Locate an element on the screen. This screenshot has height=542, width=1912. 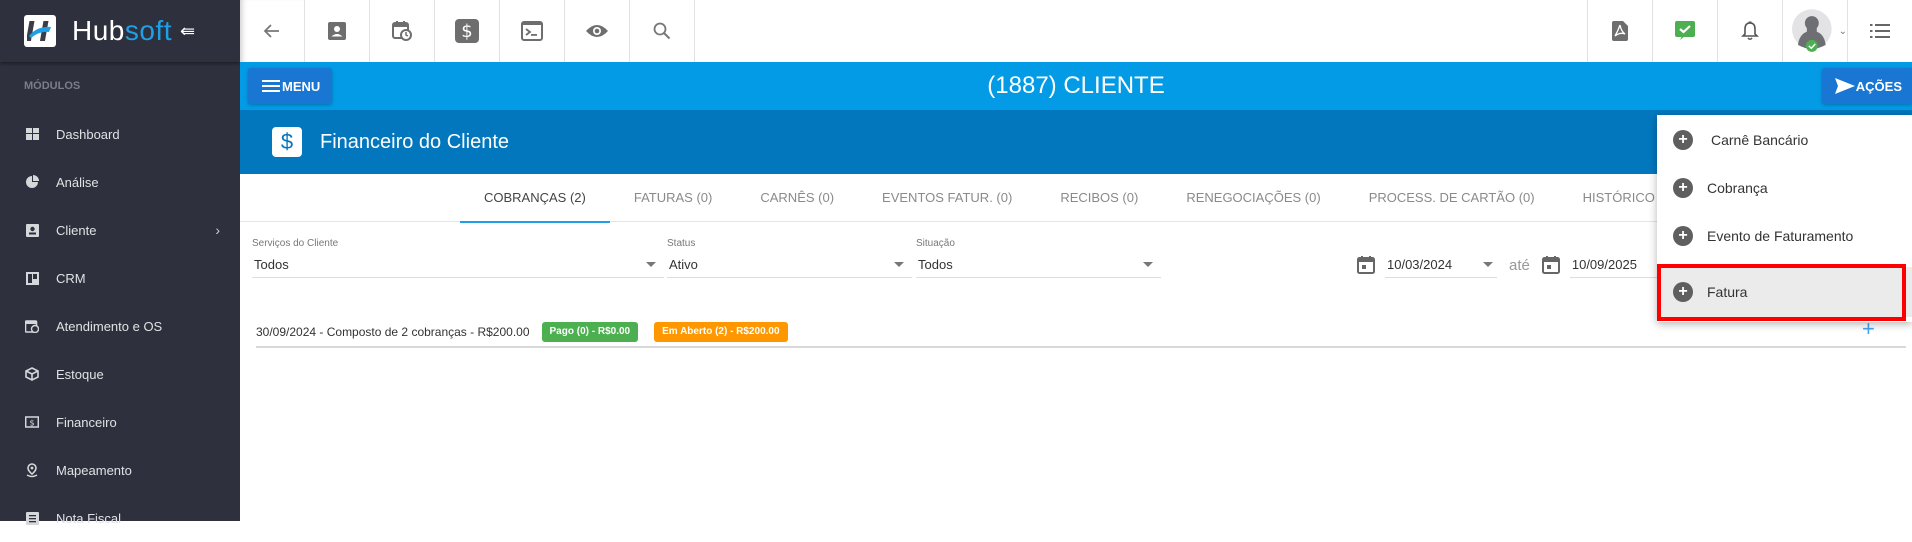
terminal-button is located at coordinates (532, 31).